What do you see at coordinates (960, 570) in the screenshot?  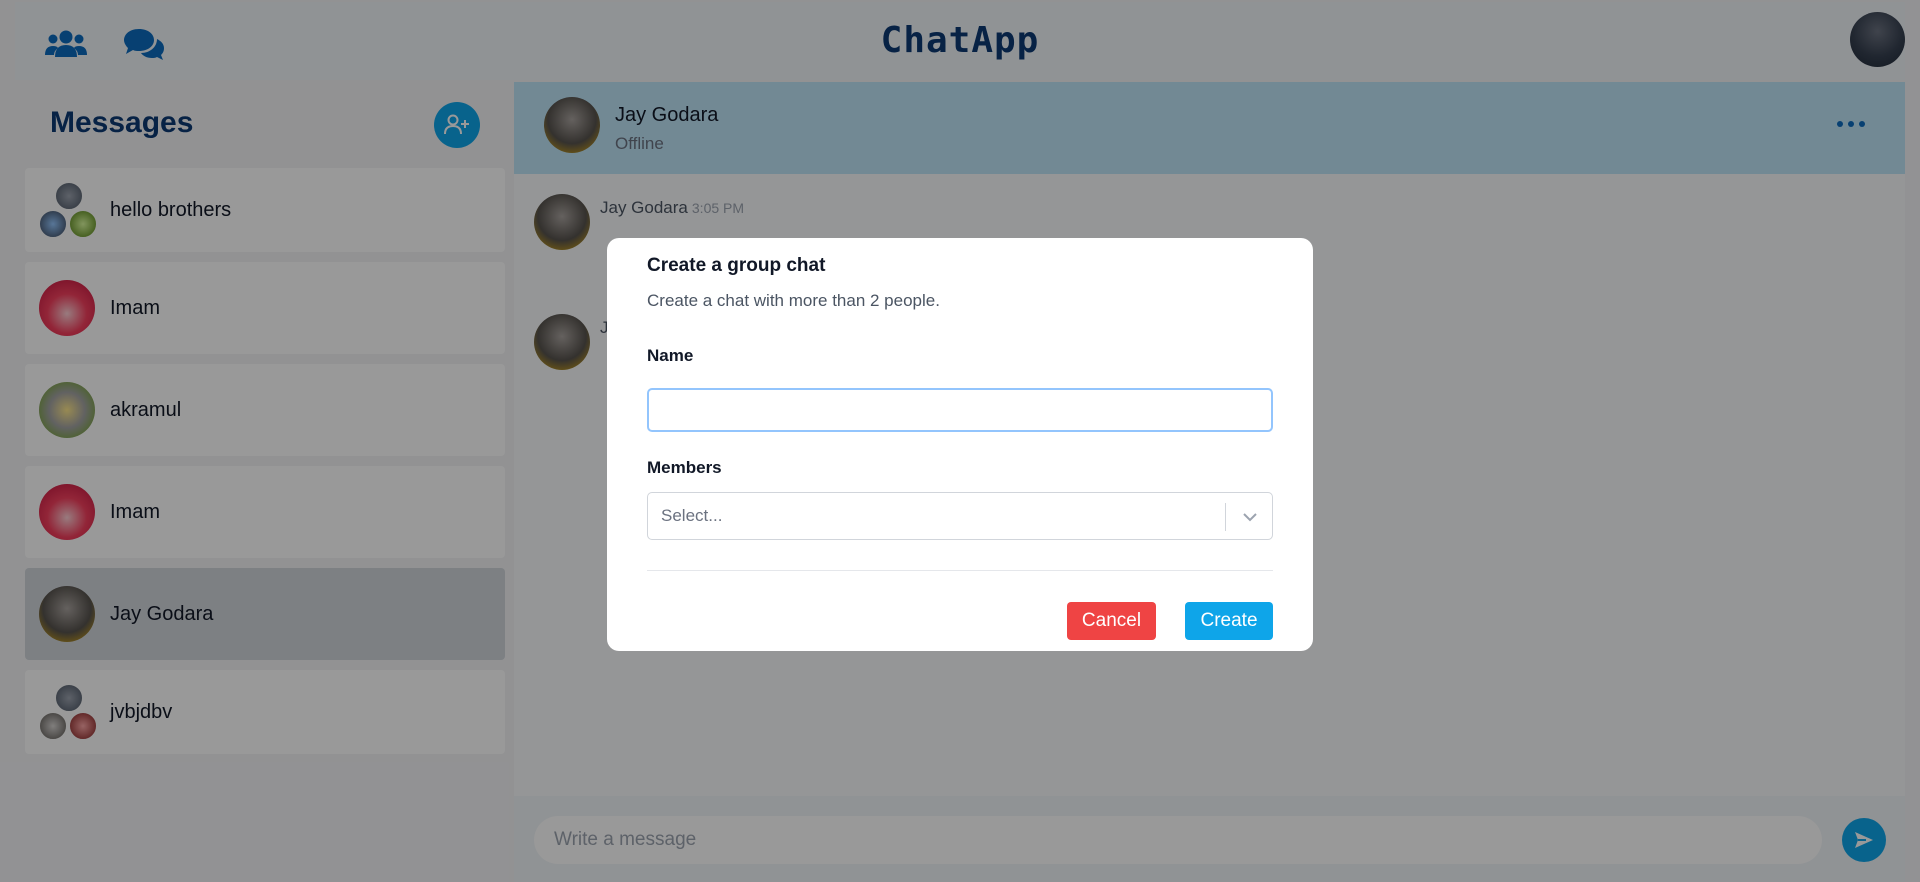 I see `modal-divider` at bounding box center [960, 570].